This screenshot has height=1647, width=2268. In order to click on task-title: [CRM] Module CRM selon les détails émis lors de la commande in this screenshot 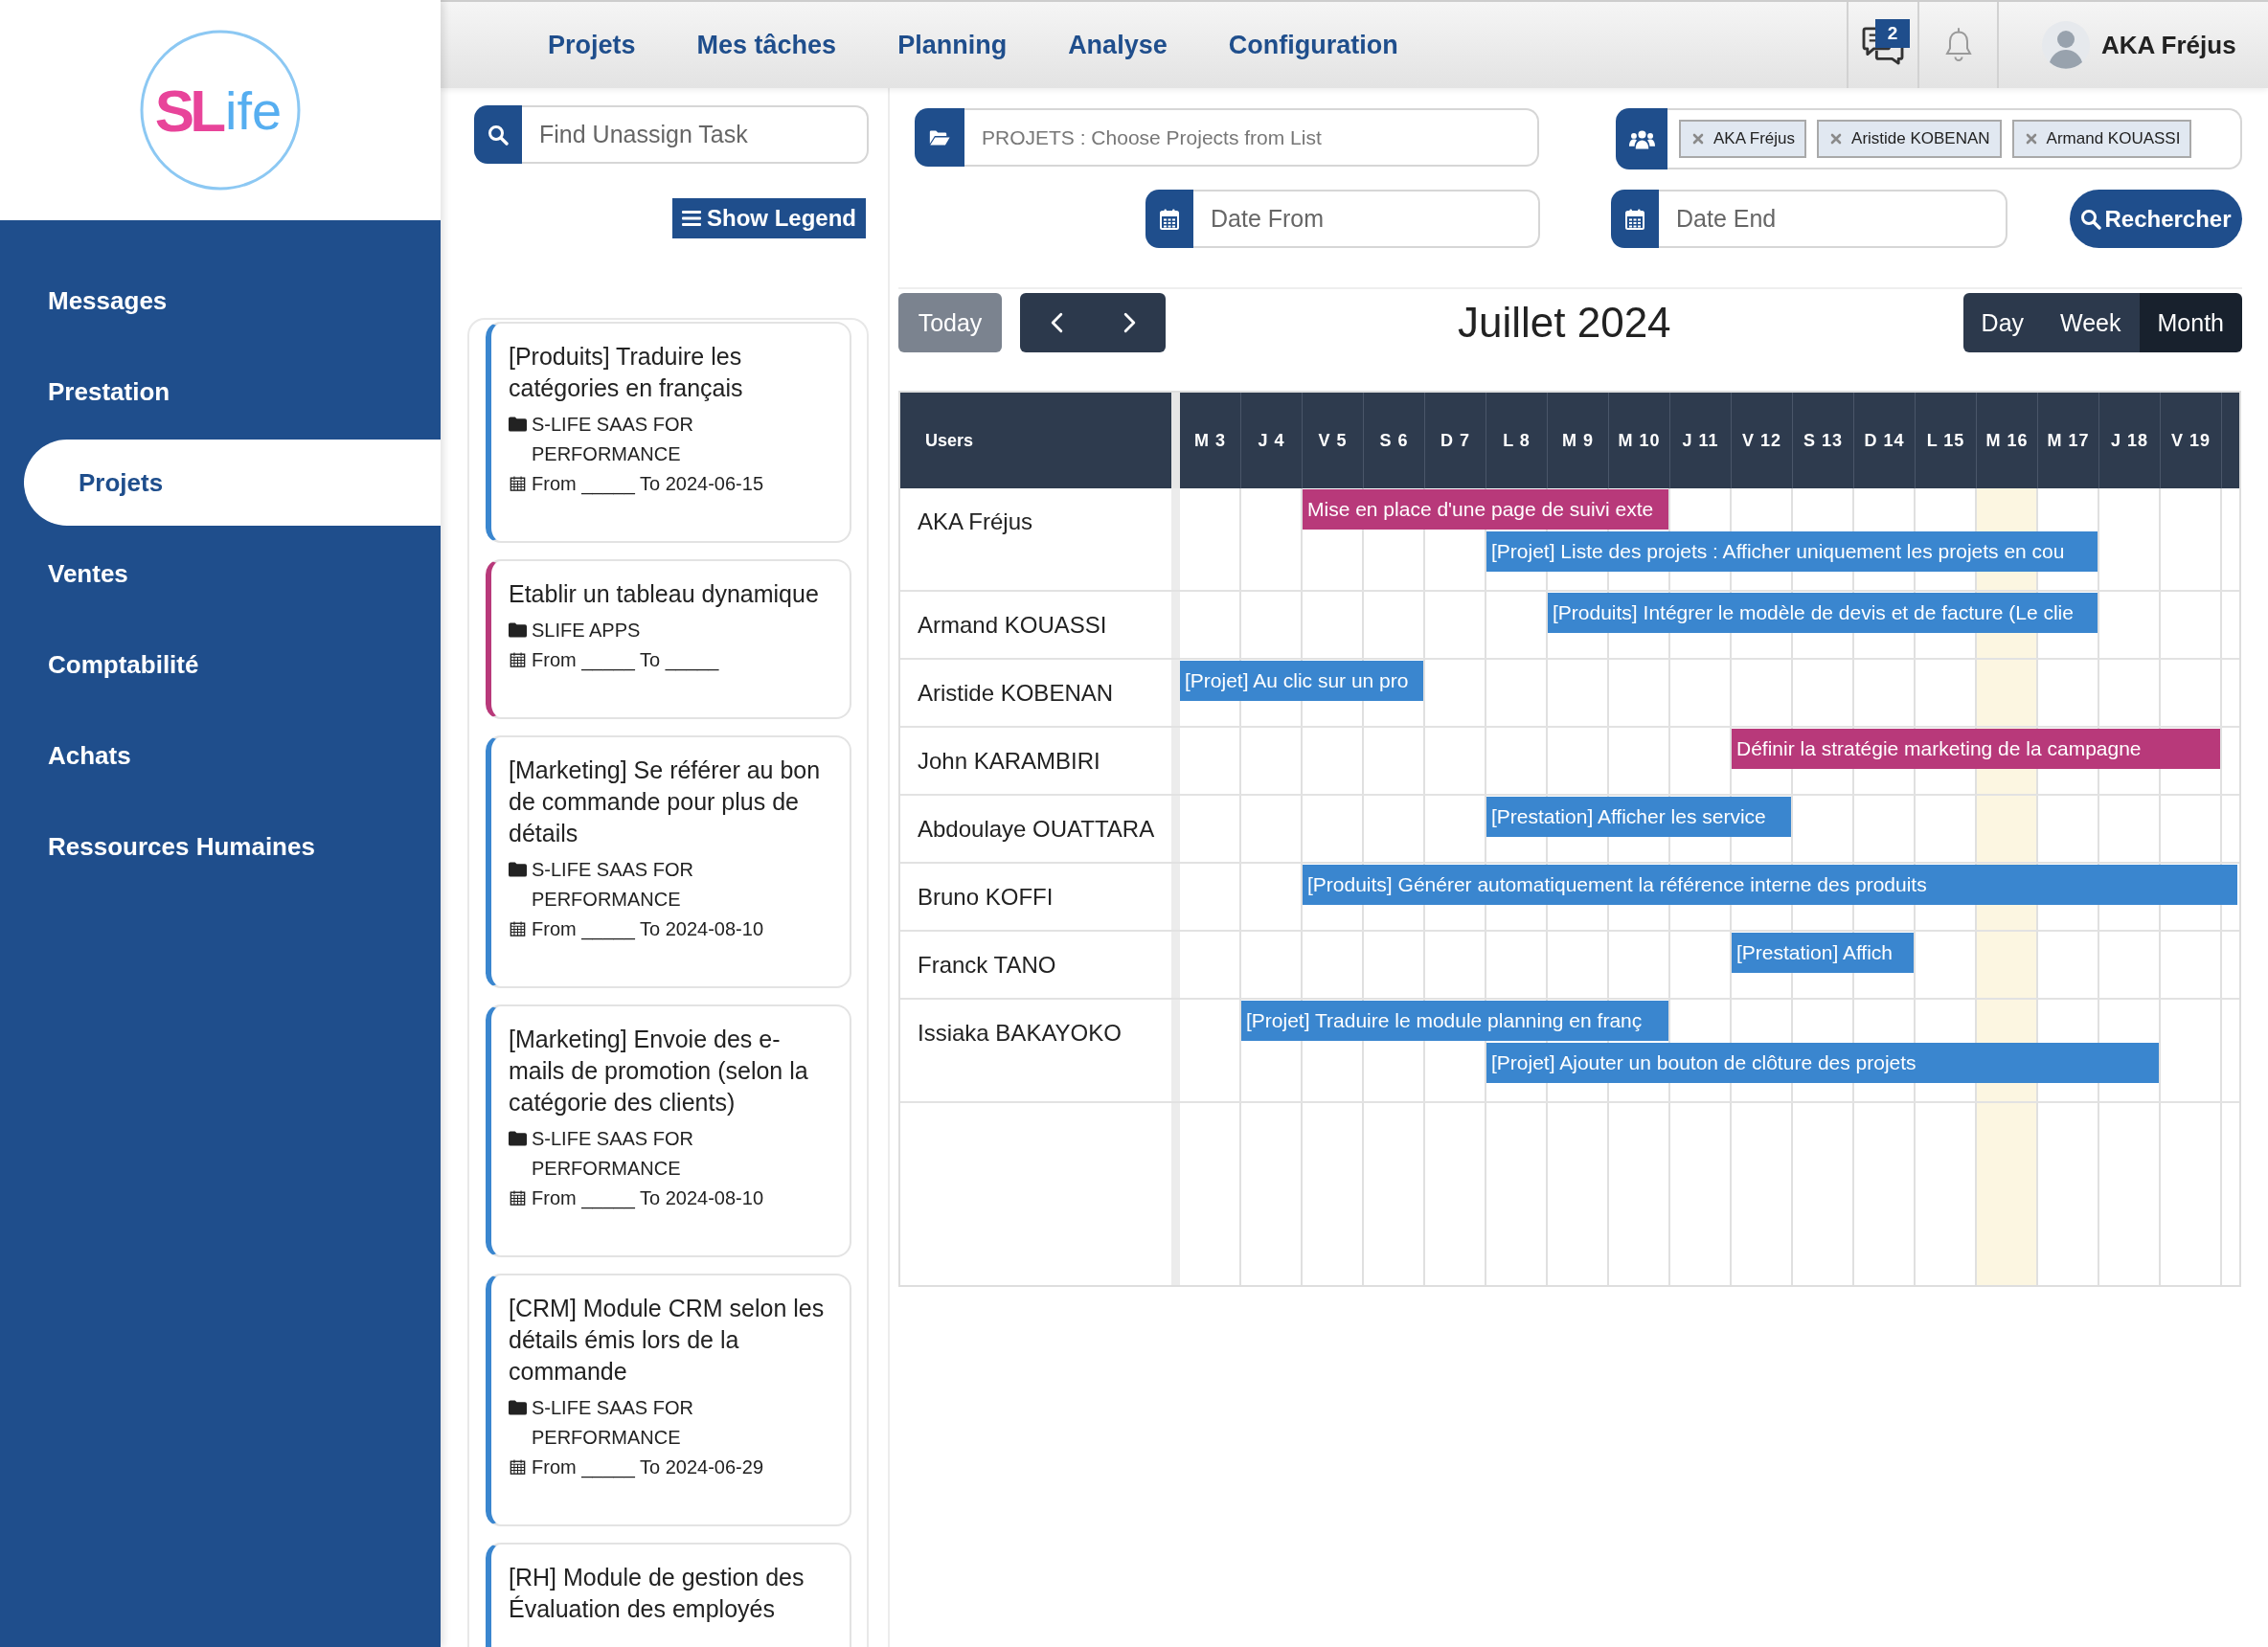, I will do `click(667, 1340)`.